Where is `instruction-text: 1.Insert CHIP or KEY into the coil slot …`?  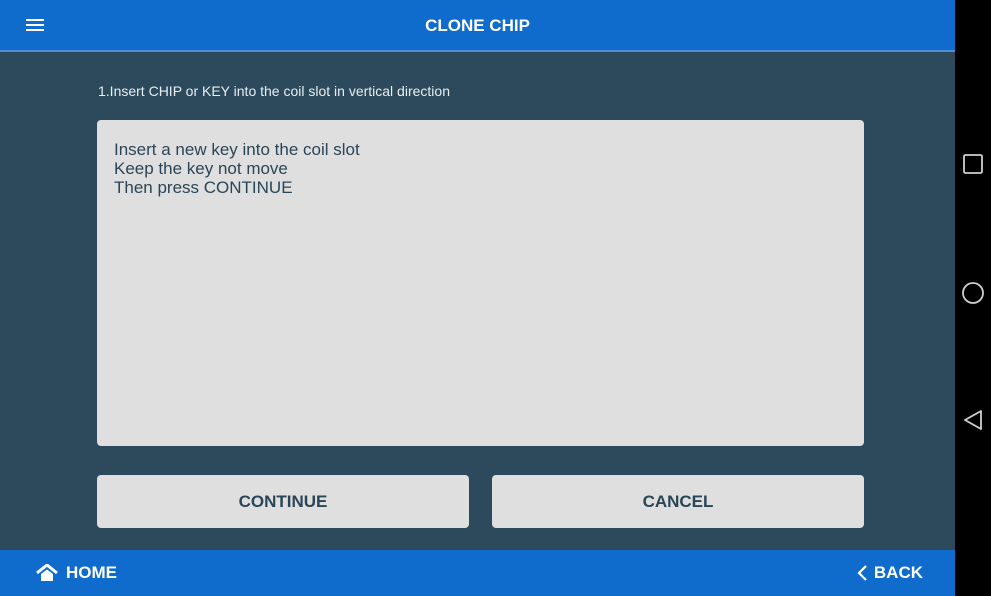
instruction-text: 1.Insert CHIP or KEY into the coil slot … is located at coordinates (274, 91).